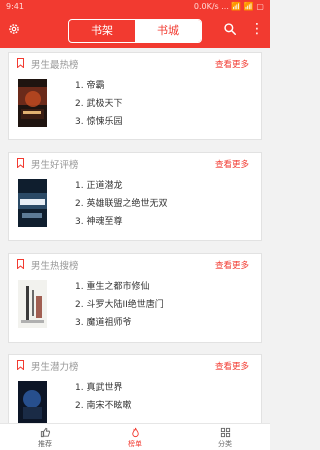 The width and height of the screenshot is (320, 450). I want to click on status-indicators: 0.0K/s ... 📶 📶 ▢, so click(228, 6).